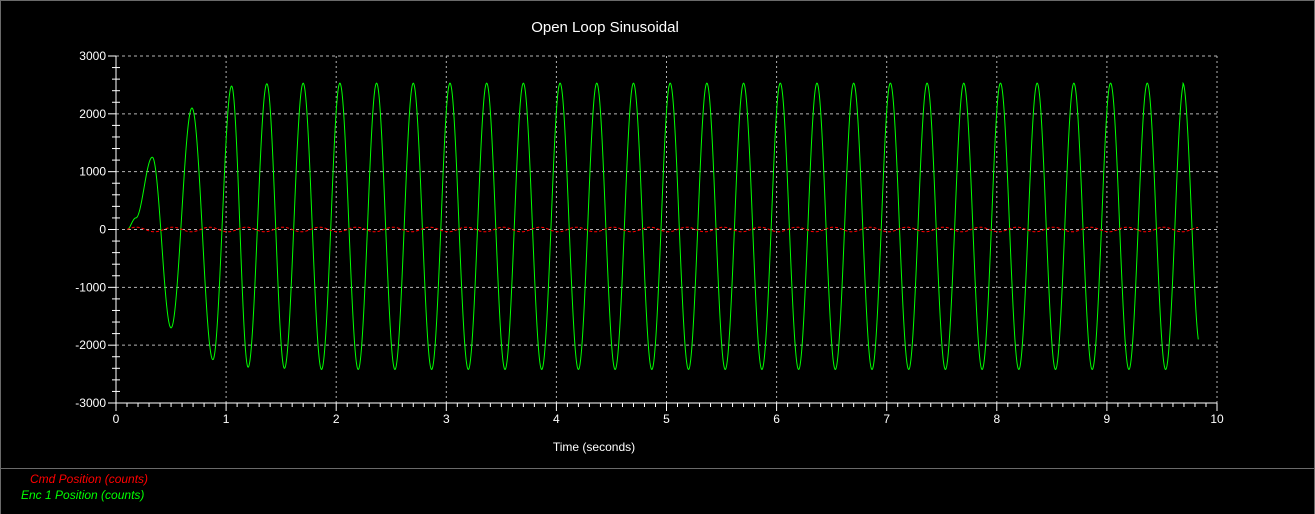 The image size is (1315, 514). I want to click on x-tick-label: 1, so click(226, 419).